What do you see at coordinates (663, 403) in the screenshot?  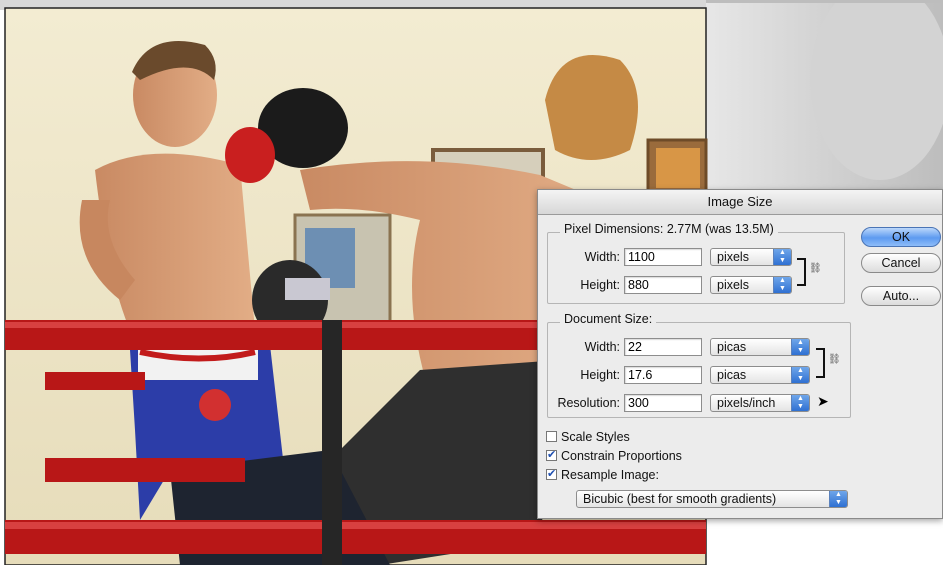 I see `resolution-input: 300` at bounding box center [663, 403].